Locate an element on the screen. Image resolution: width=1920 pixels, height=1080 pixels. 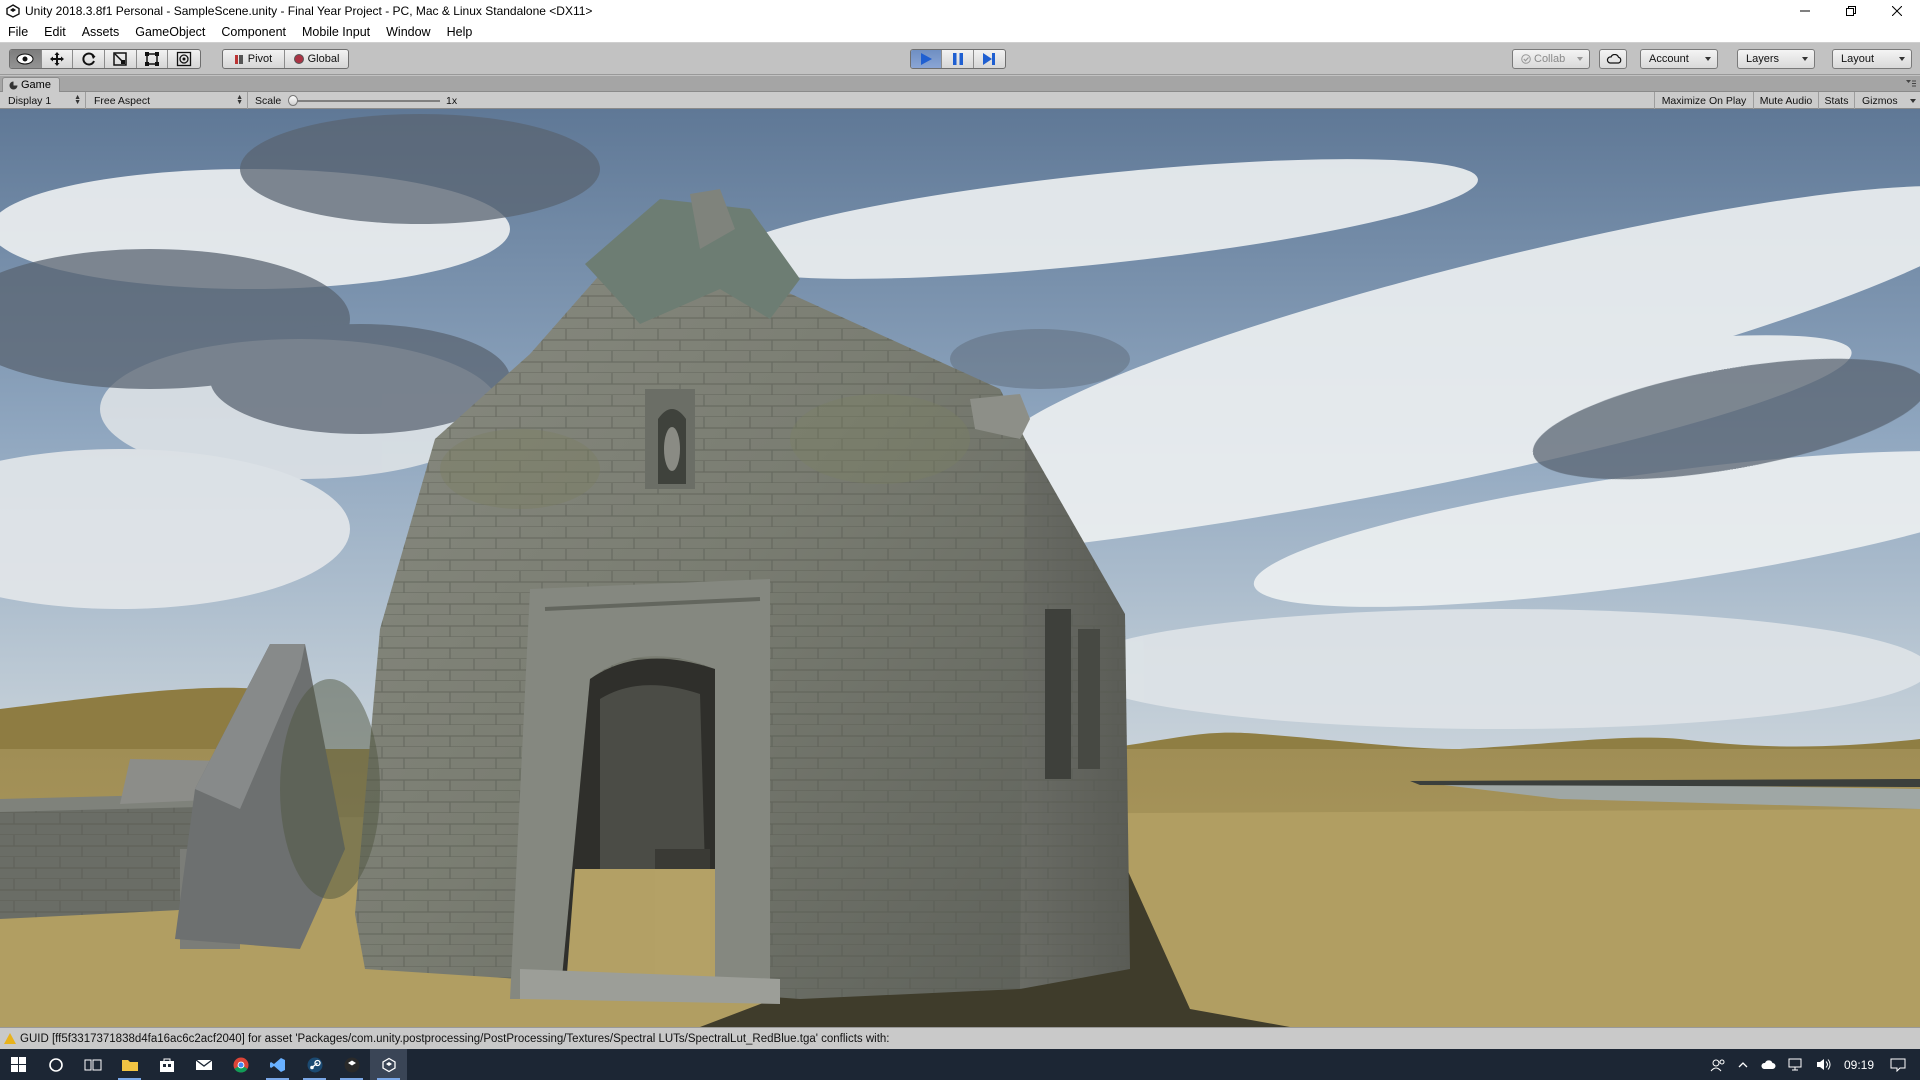
mail-icon is located at coordinates (203, 1064).